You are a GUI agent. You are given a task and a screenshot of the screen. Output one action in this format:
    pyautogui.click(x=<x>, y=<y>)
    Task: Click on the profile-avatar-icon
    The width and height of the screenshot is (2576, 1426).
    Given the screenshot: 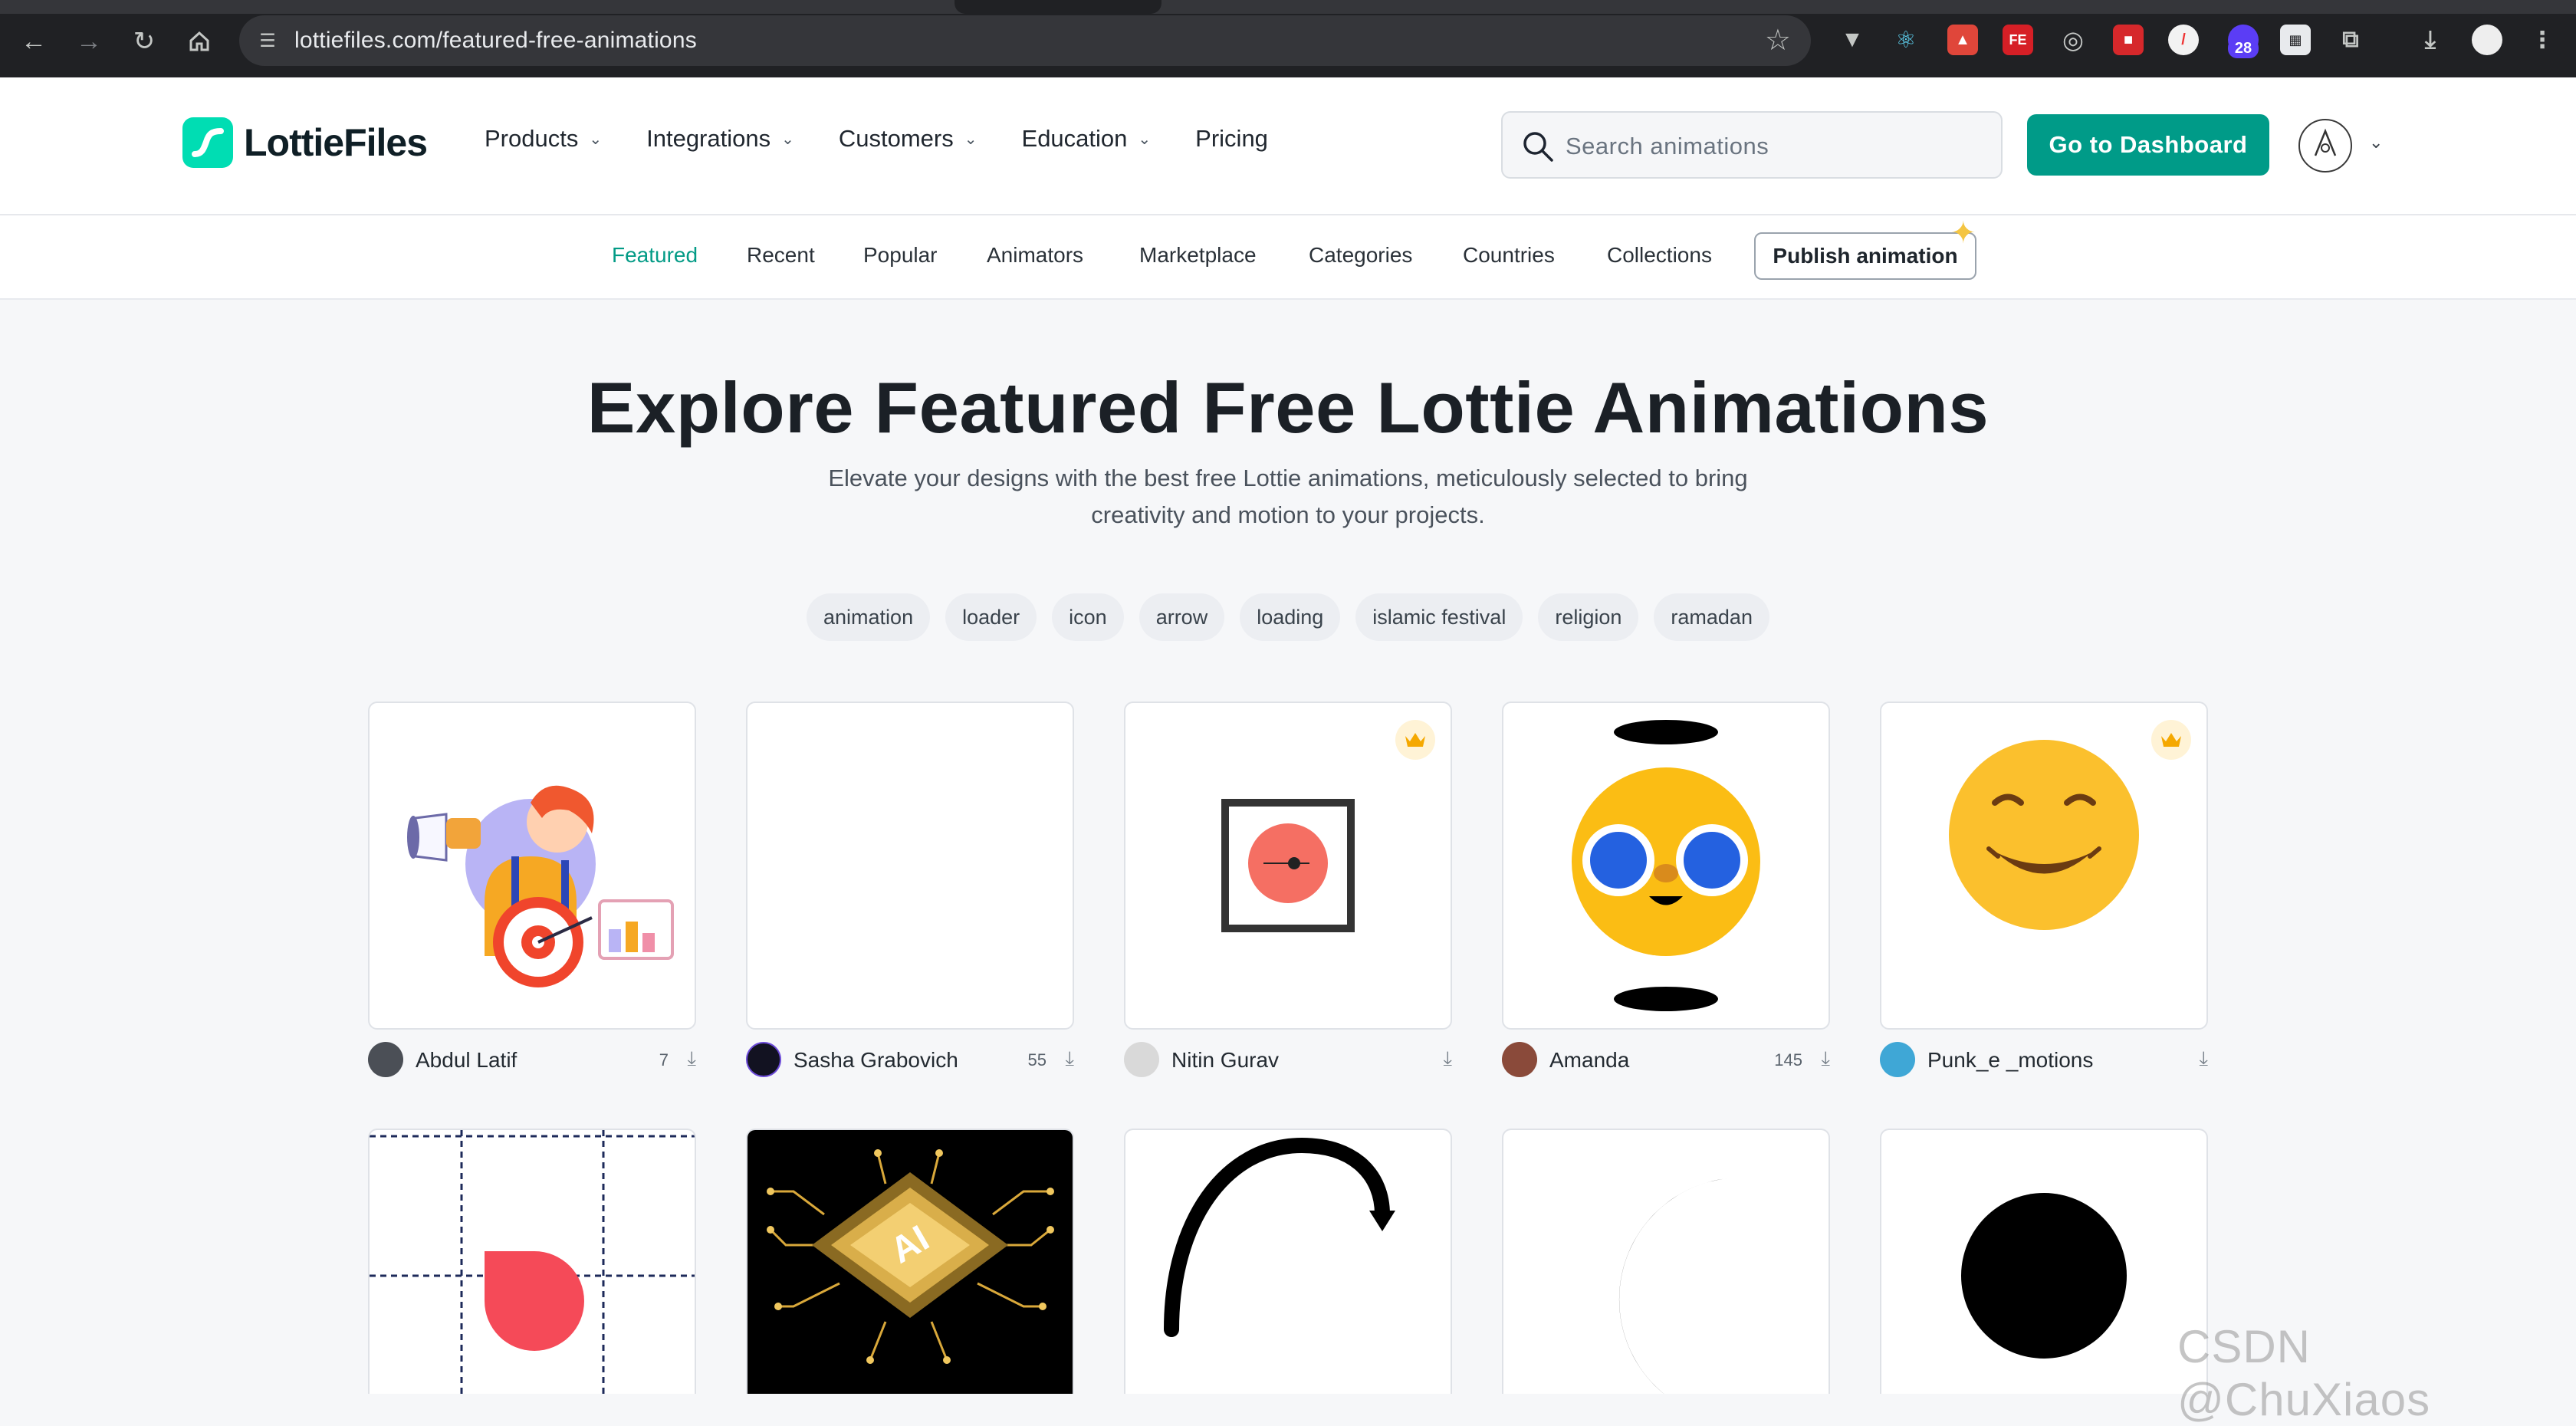 What is the action you would take?
    pyautogui.click(x=2487, y=40)
    